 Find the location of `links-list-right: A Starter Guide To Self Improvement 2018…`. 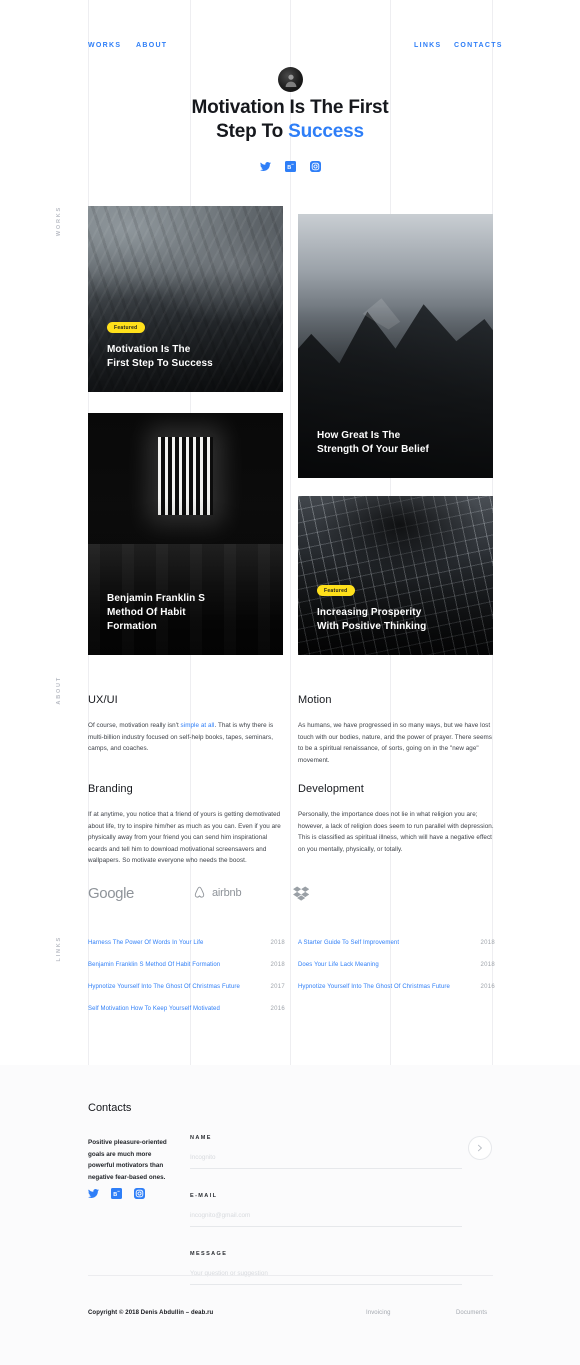

links-list-right: A Starter Guide To Self Improvement 2018… is located at coordinates (396, 973).